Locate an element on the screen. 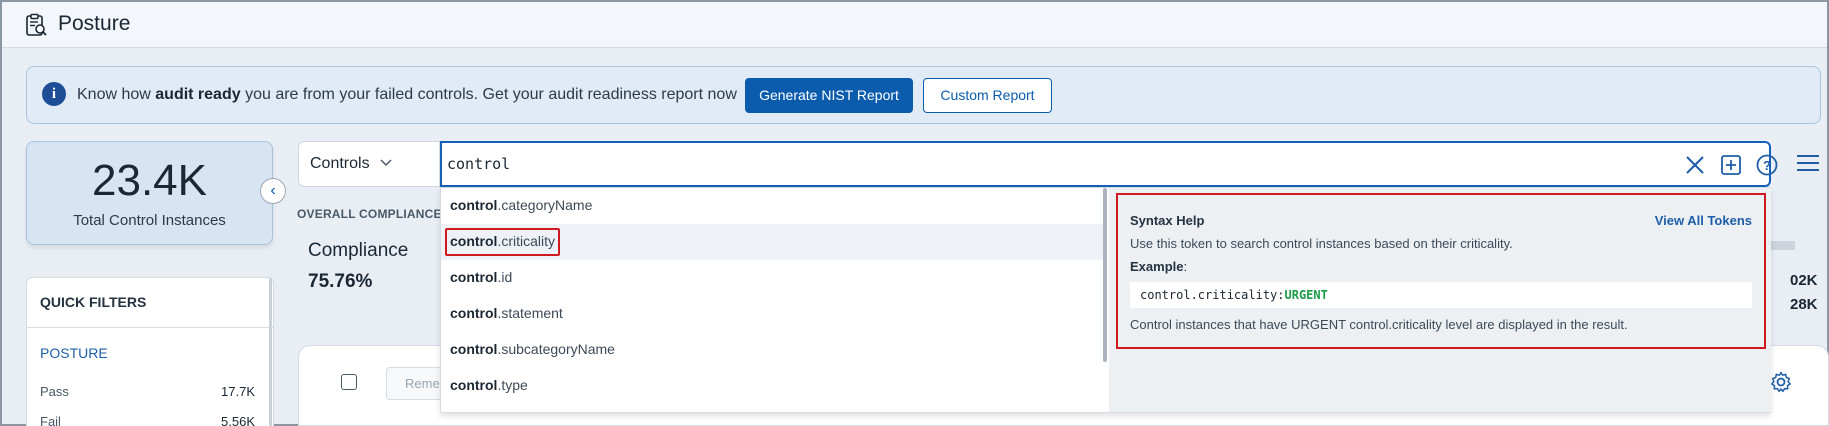 The height and width of the screenshot is (426, 1829). generate-nist-report-button: Generate NIST Report is located at coordinates (829, 95).